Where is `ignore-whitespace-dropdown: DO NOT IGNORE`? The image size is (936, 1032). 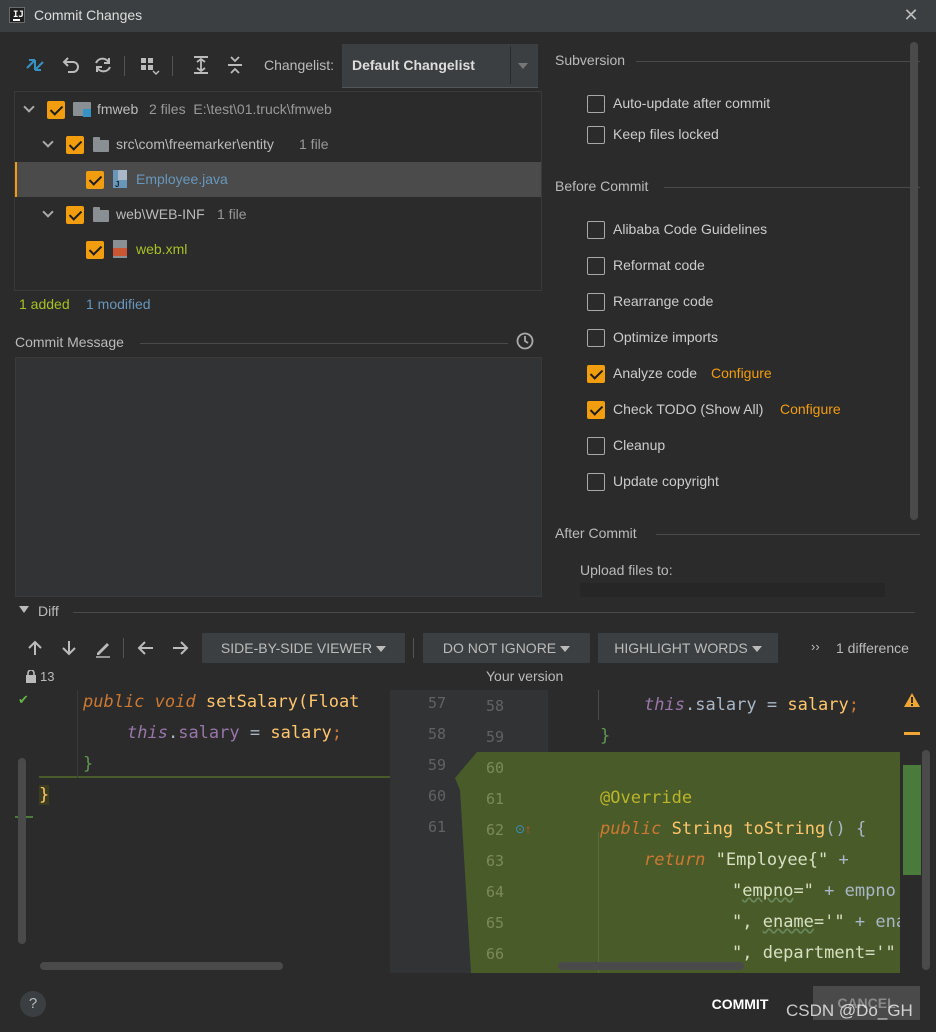
ignore-whitespace-dropdown: DO NOT IGNORE is located at coordinates (506, 648).